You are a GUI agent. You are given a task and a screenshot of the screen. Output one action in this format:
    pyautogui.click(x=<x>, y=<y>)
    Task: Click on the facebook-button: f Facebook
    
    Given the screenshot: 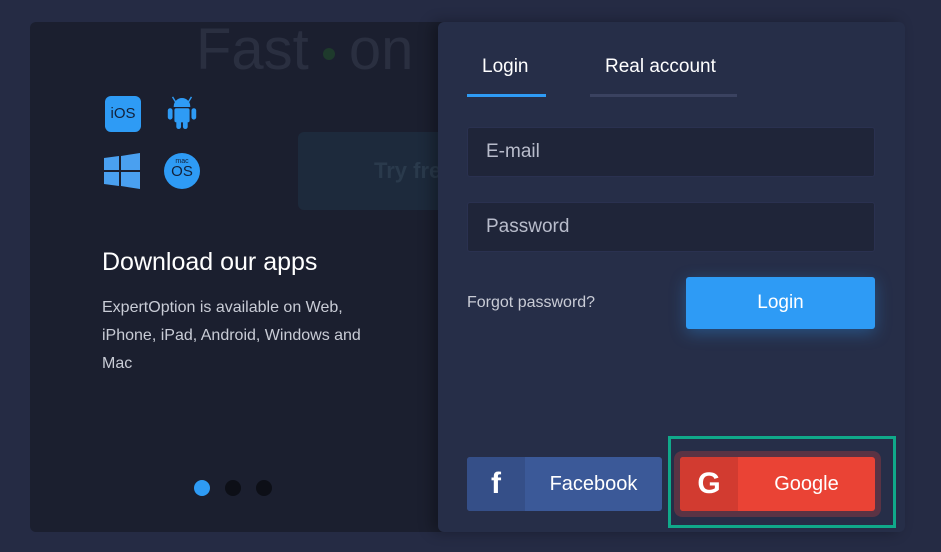 What is the action you would take?
    pyautogui.click(x=564, y=484)
    